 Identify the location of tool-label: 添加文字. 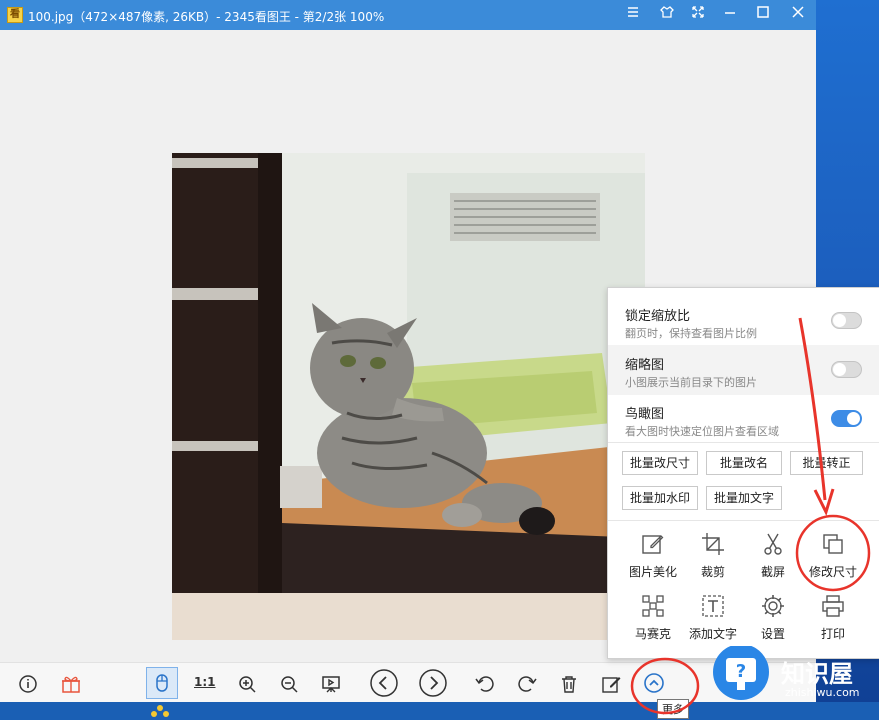
(712, 634).